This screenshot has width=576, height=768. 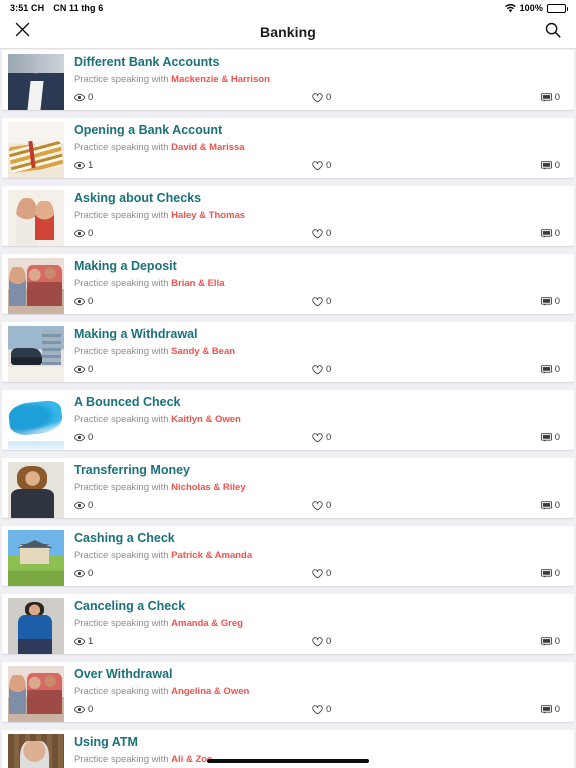 I want to click on status-bar-right: 100%, so click(x=536, y=8).